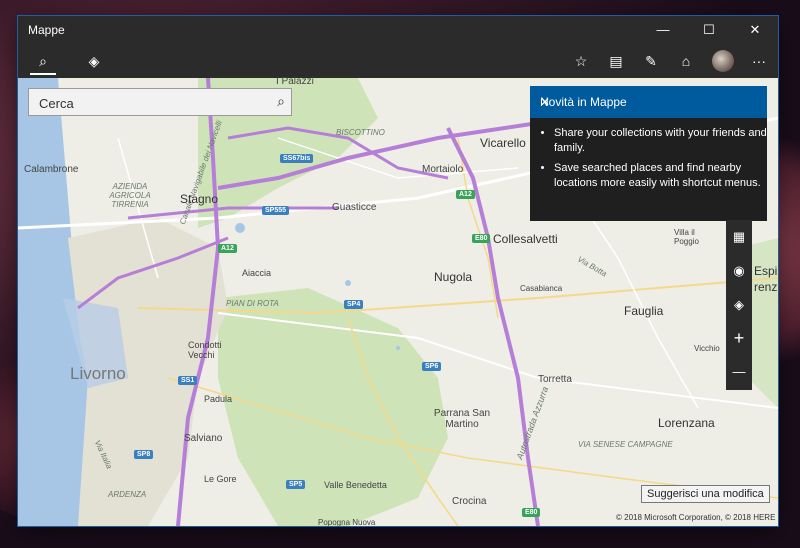  What do you see at coordinates (739, 338) in the screenshot?
I see `zoom-in-button: +` at bounding box center [739, 338].